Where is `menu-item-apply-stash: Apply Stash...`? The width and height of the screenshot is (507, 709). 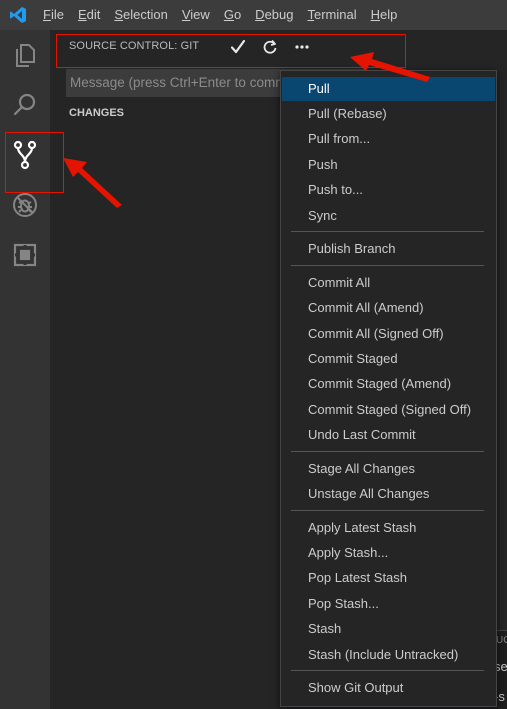
menu-item-apply-stash: Apply Stash... is located at coordinates (388, 553).